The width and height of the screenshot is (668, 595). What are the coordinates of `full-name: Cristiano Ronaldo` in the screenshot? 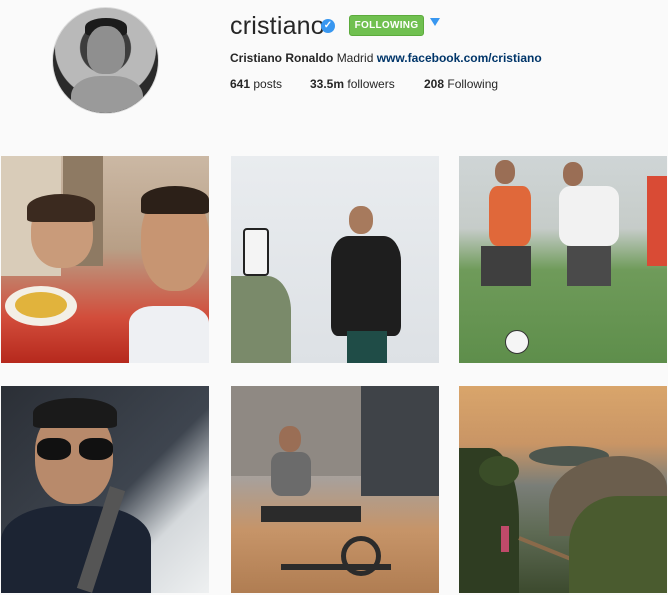 It's located at (282, 58).